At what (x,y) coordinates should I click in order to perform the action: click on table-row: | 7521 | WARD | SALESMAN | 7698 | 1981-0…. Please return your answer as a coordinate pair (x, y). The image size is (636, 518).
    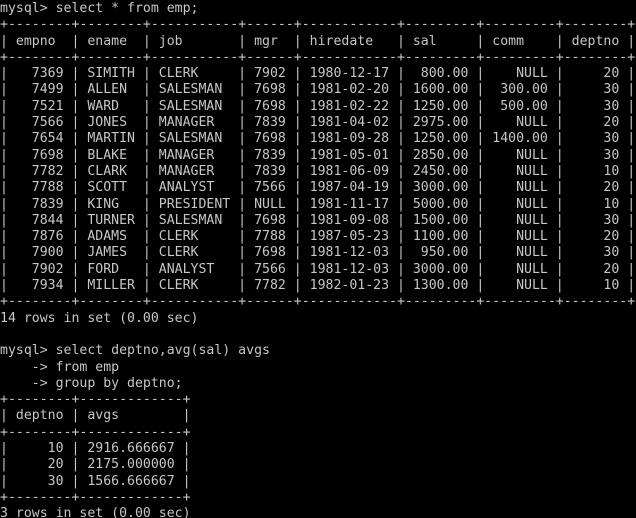
    Looking at the image, I should click on (318, 106).